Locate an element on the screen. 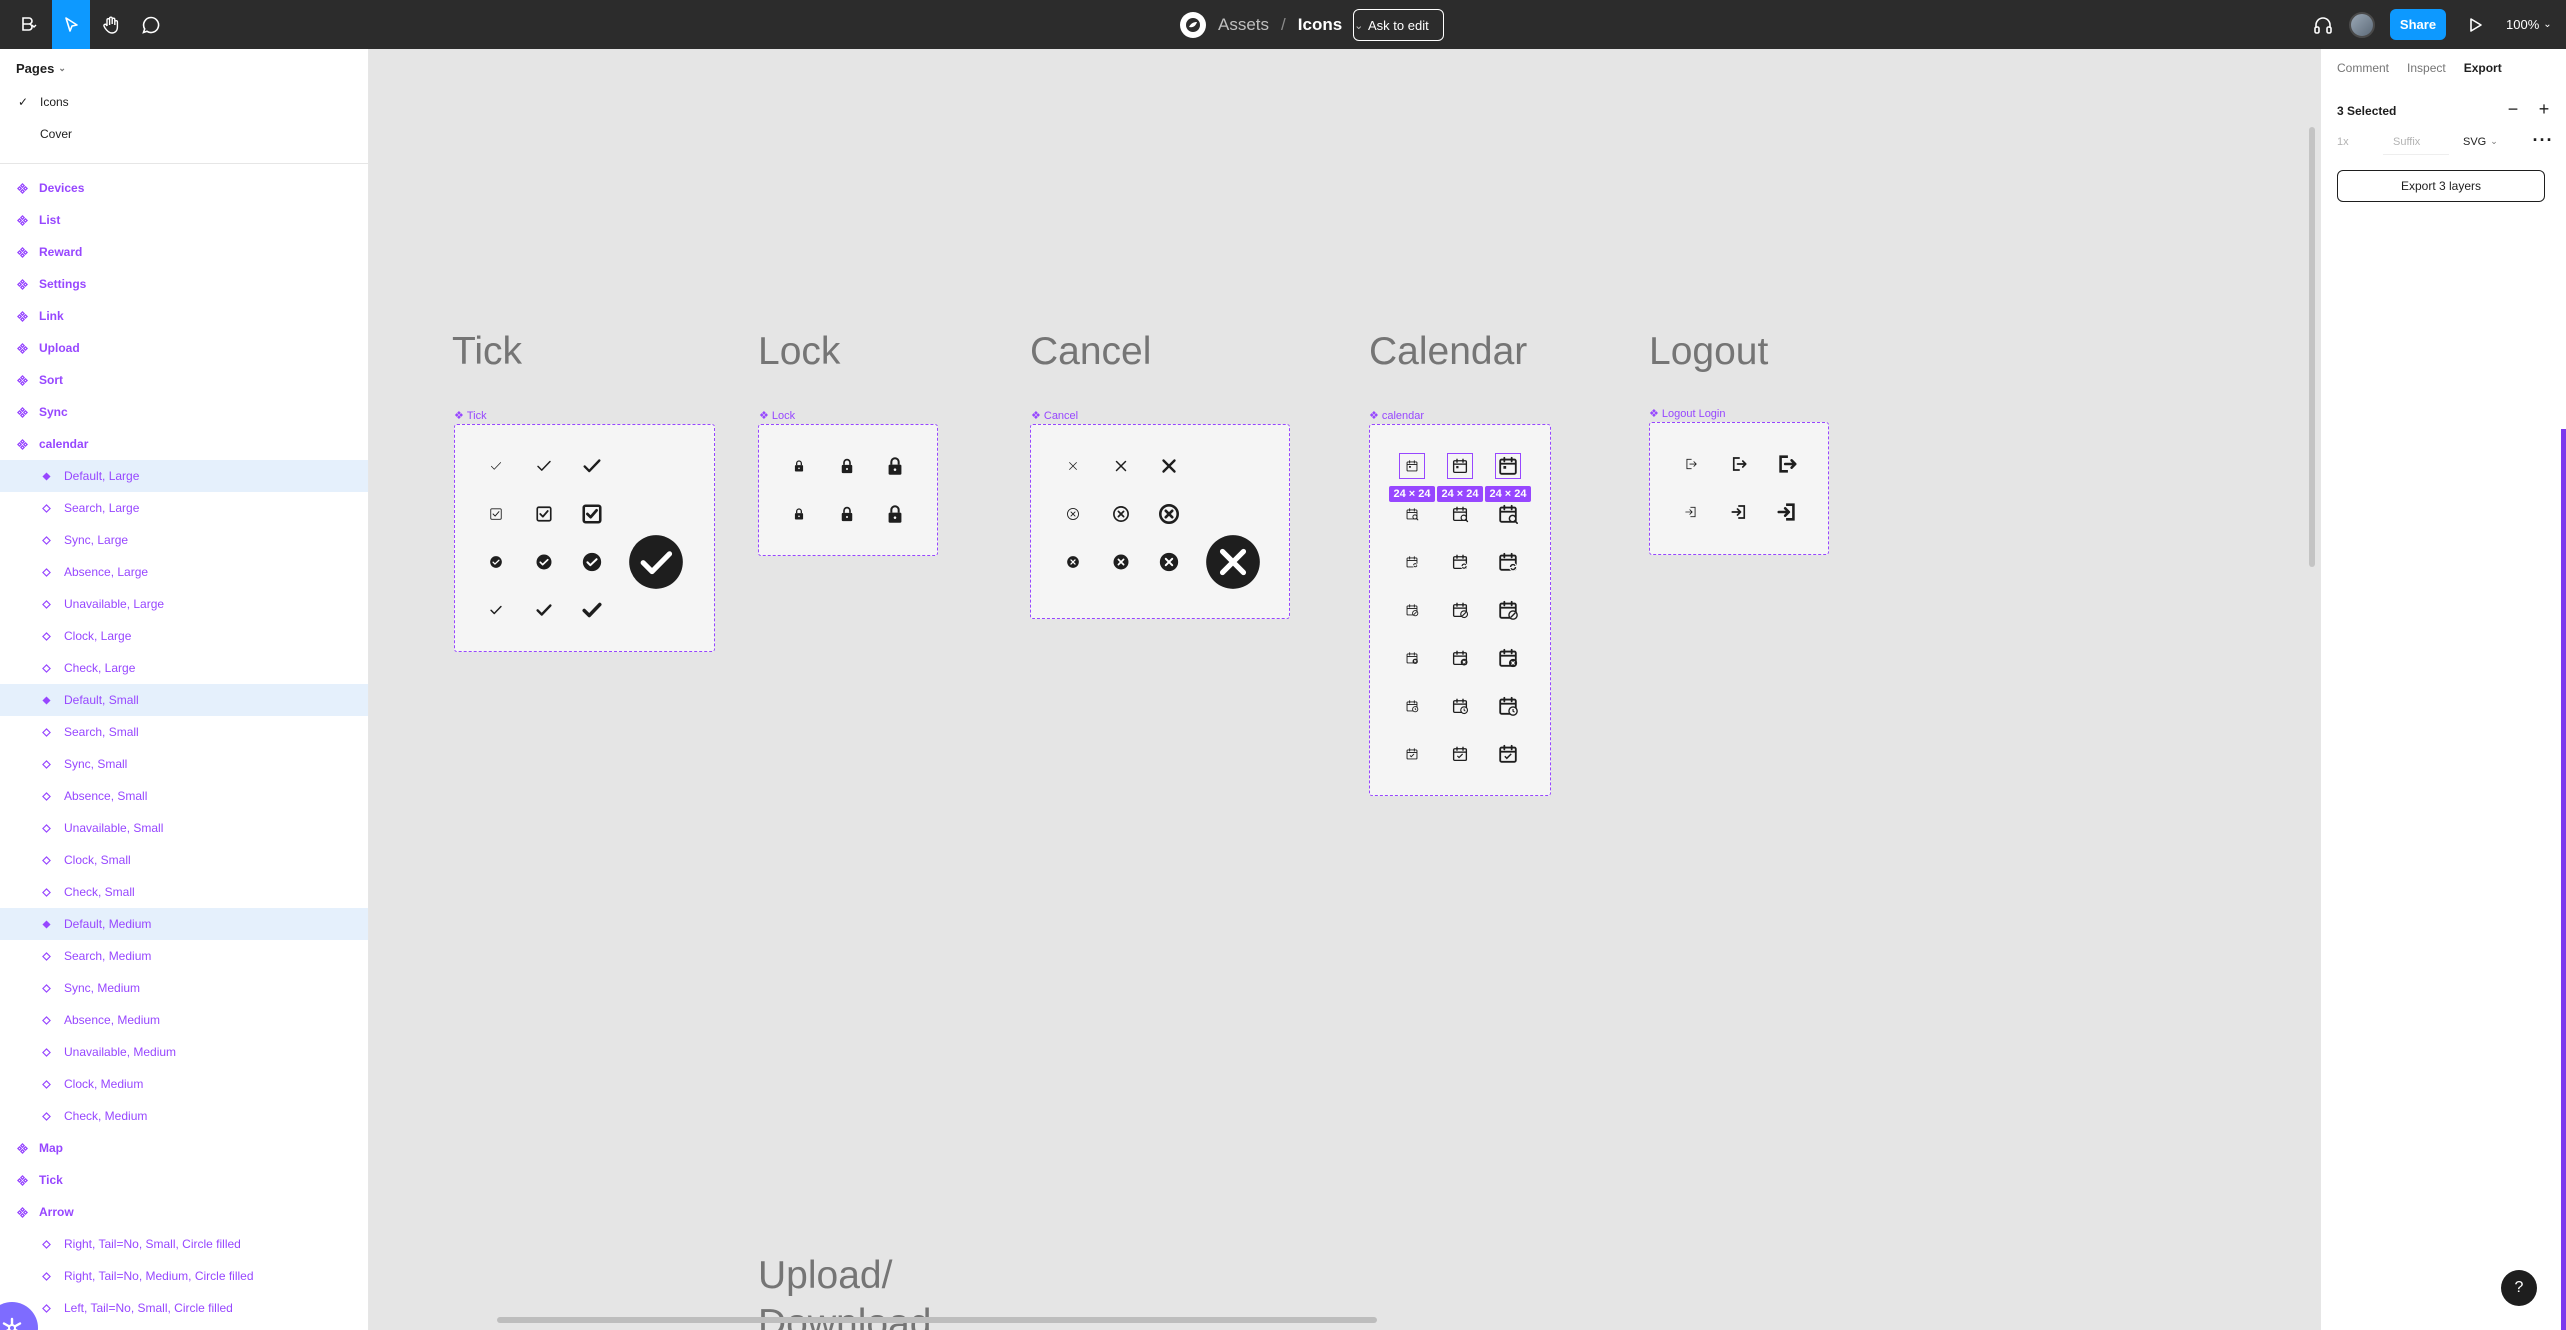 The image size is (2566, 1330). checkbox-icon is located at coordinates (544, 514).